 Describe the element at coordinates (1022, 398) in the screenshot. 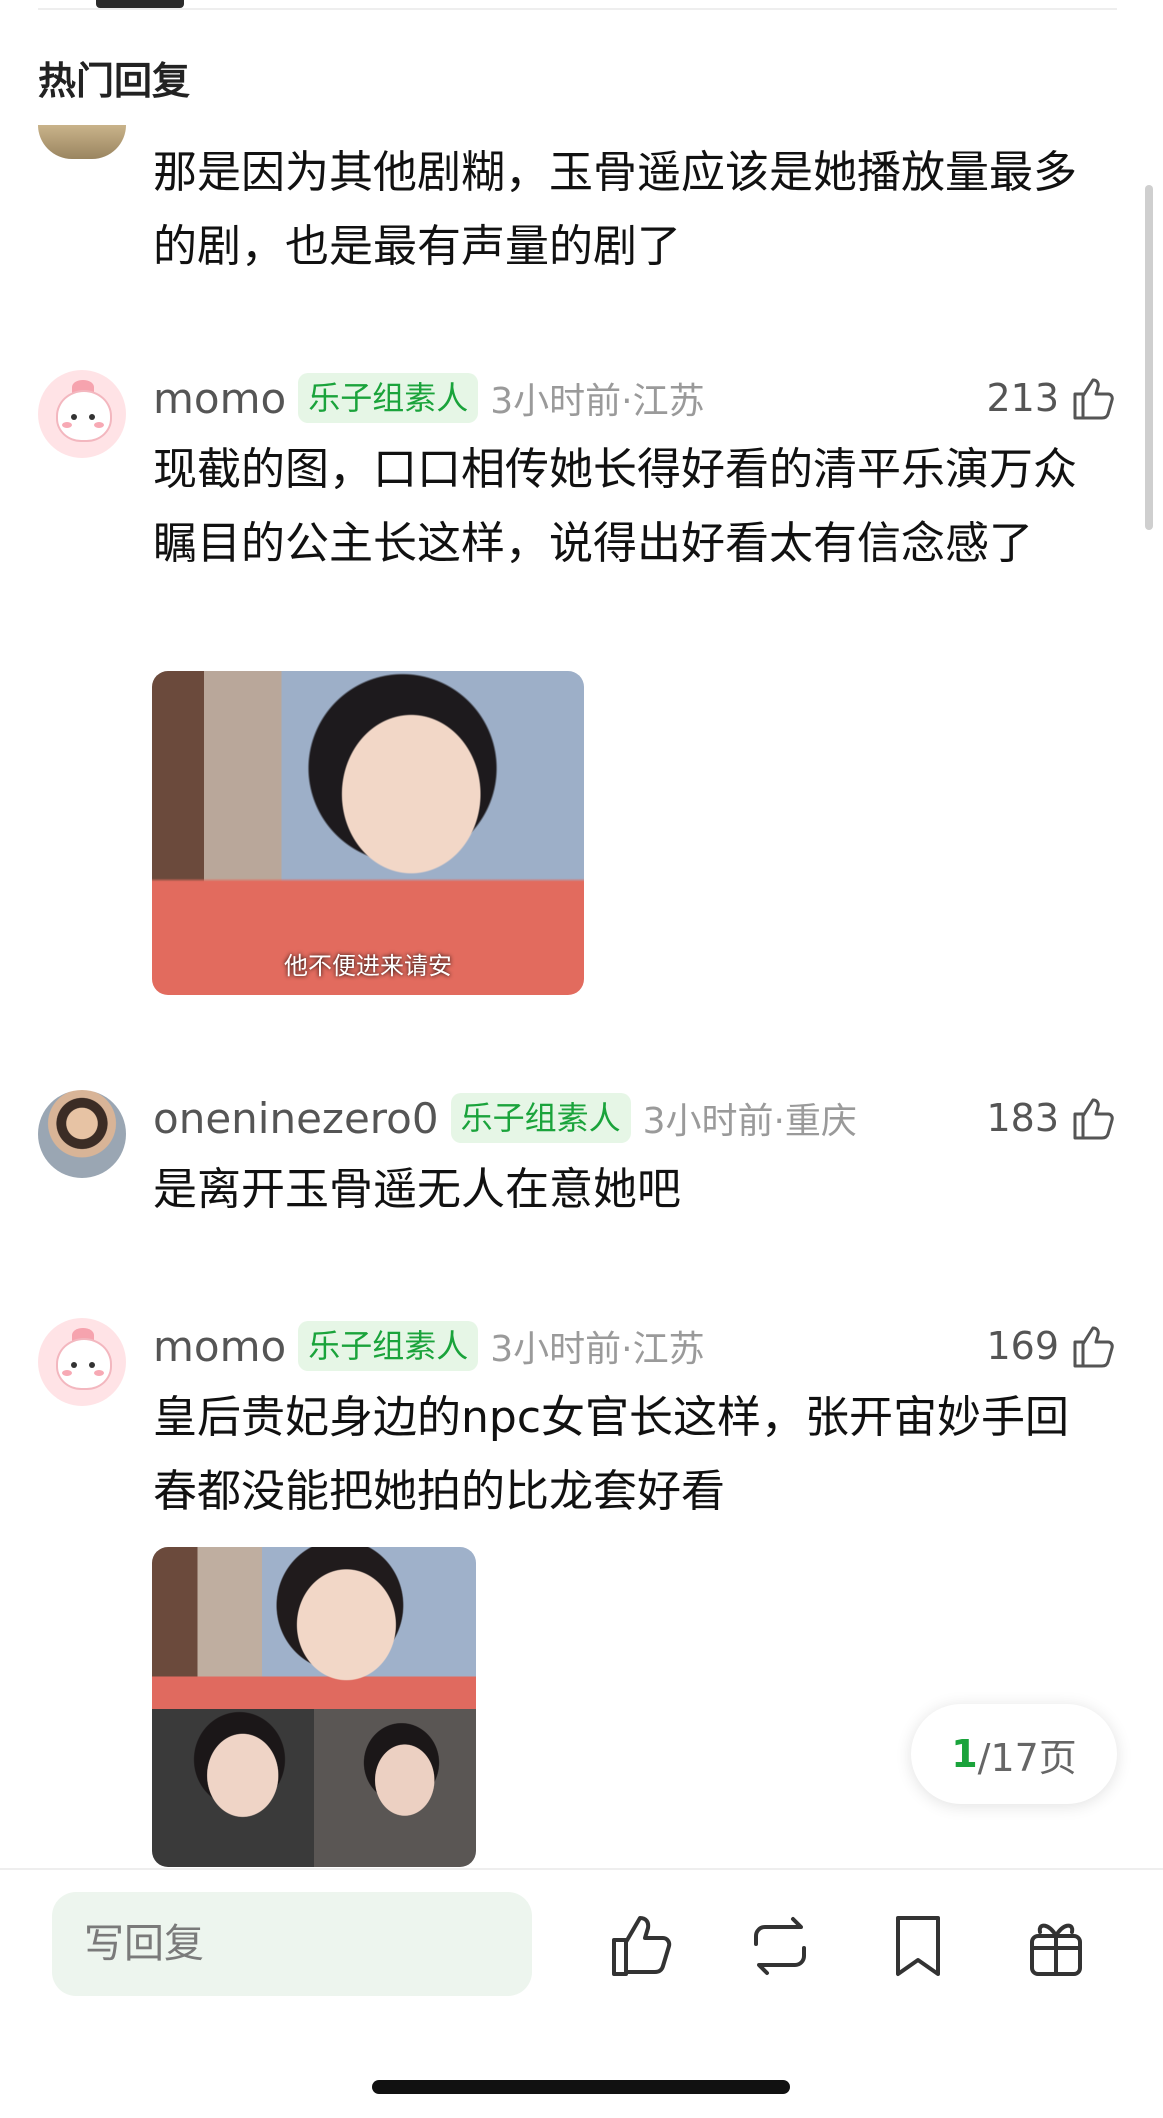

I see `like-count: 213` at that location.